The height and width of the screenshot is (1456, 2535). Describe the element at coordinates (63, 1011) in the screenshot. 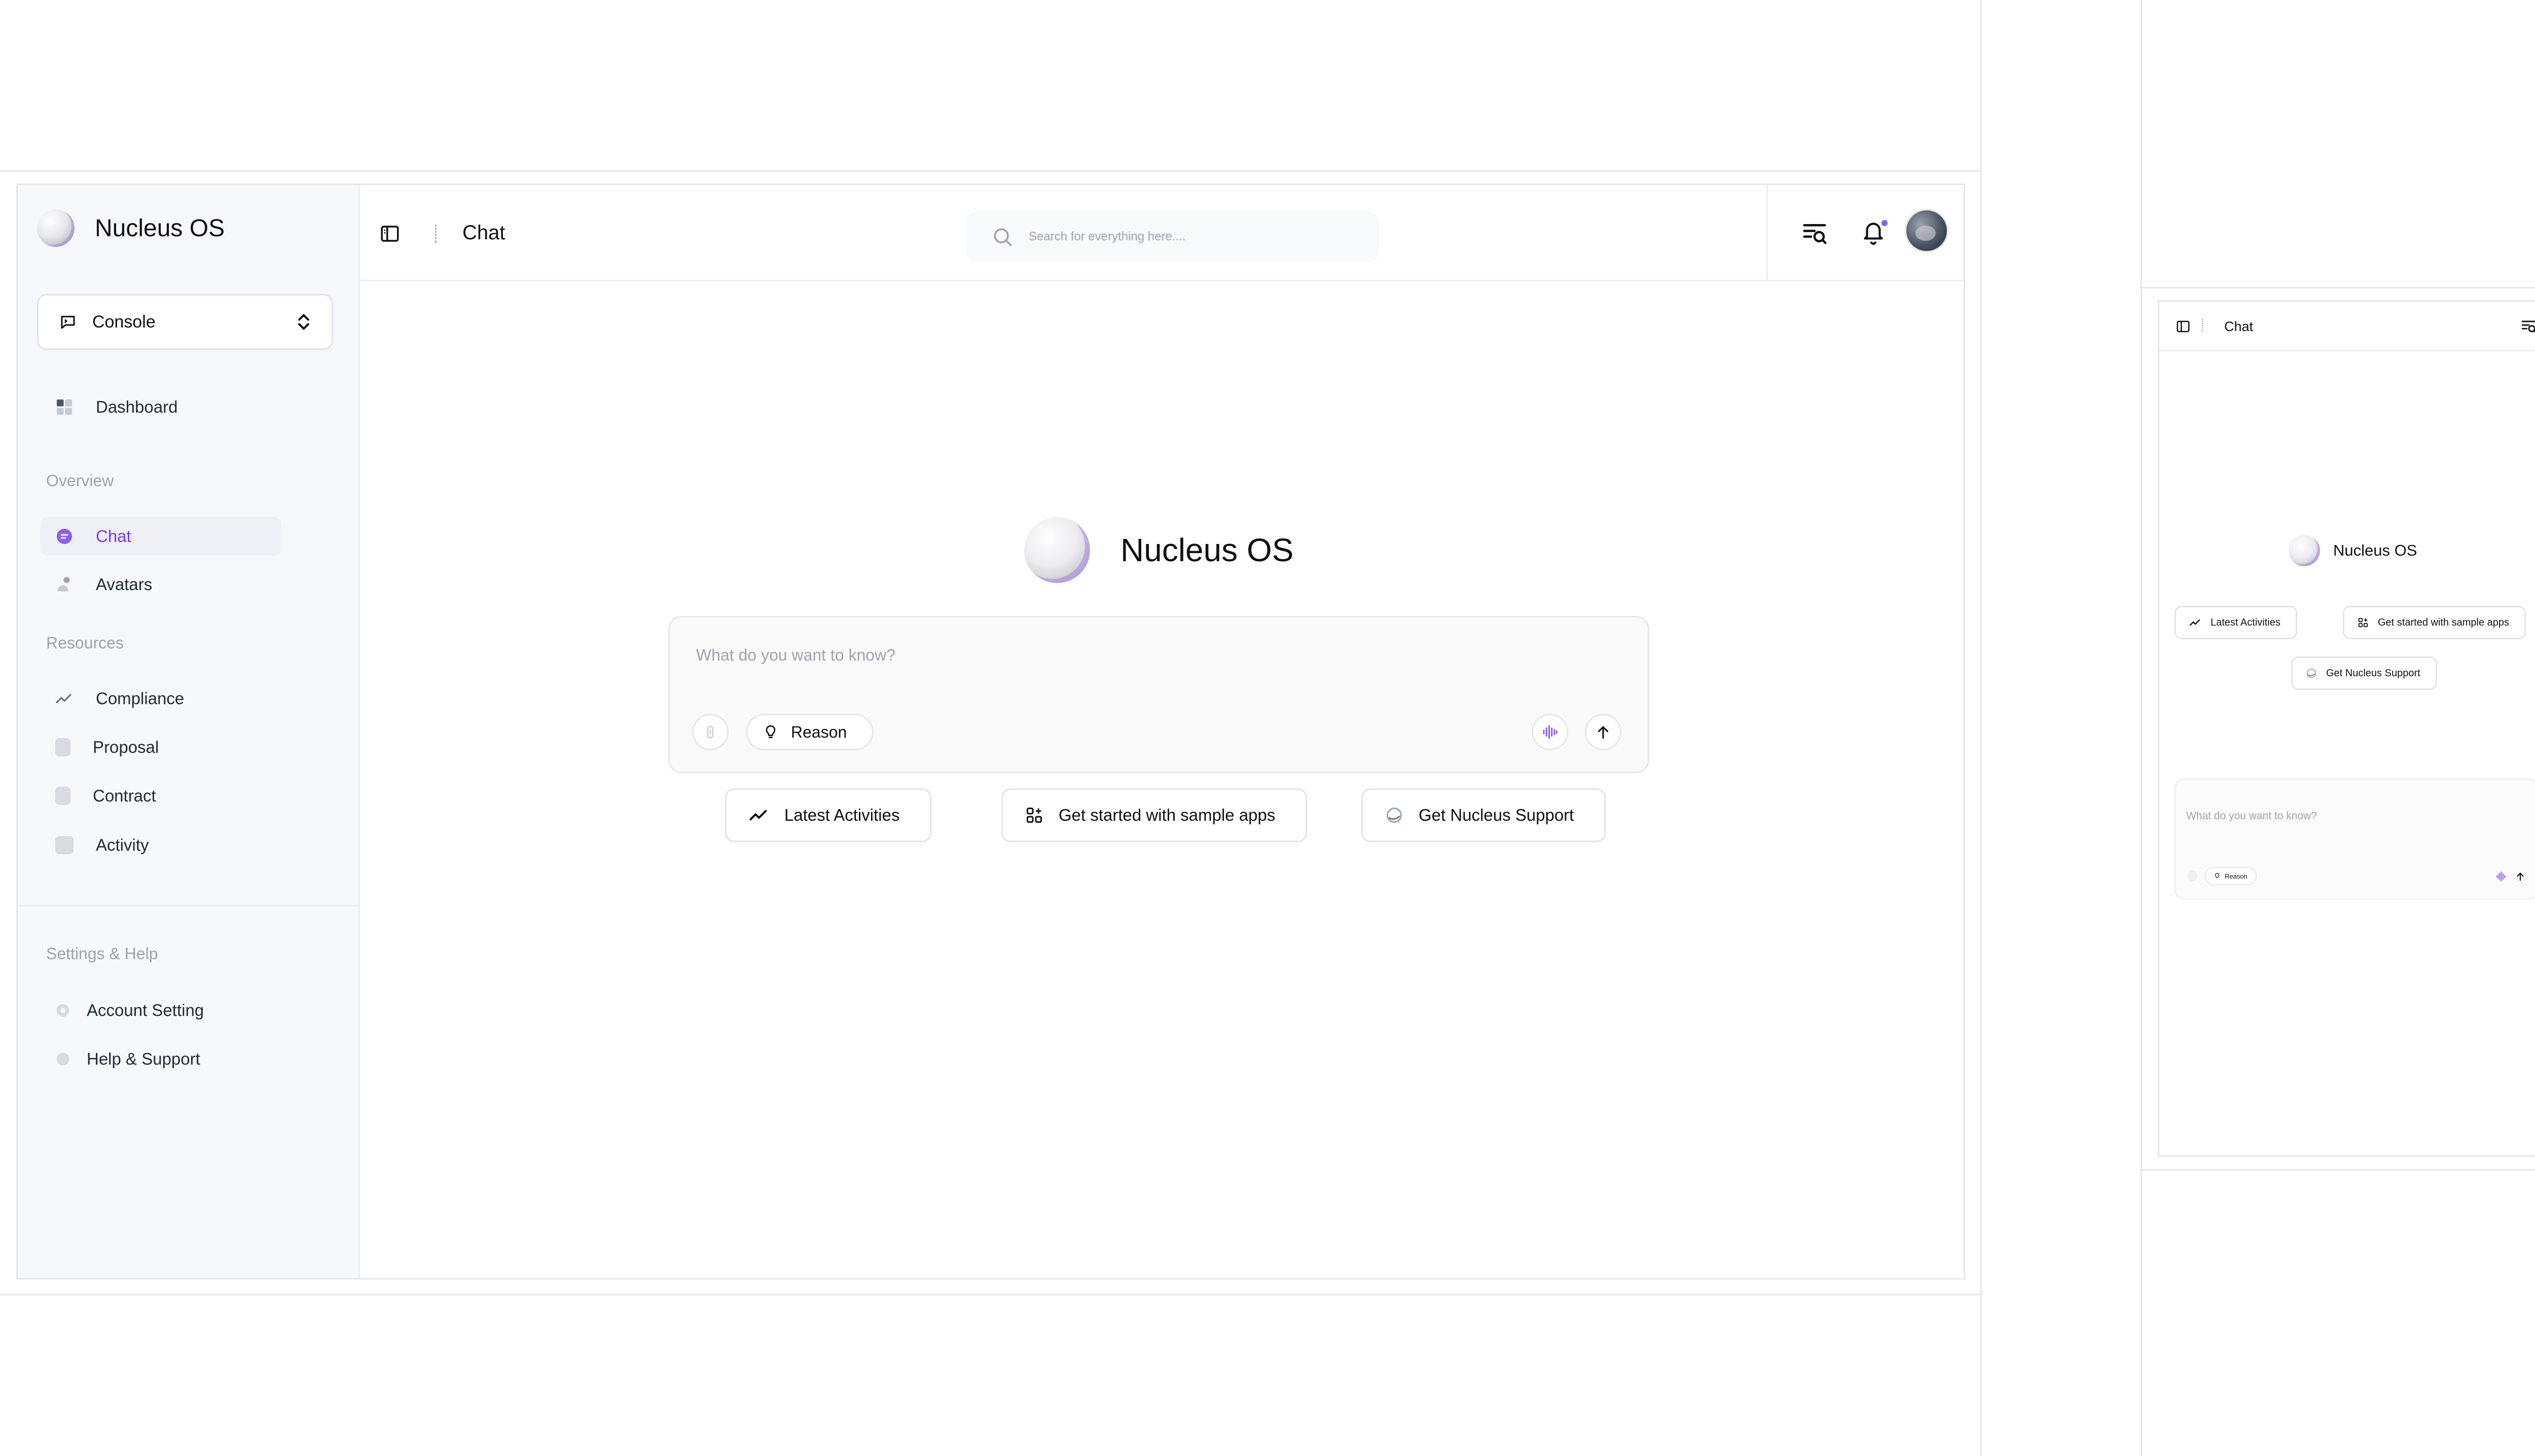

I see `gear-icon` at that location.